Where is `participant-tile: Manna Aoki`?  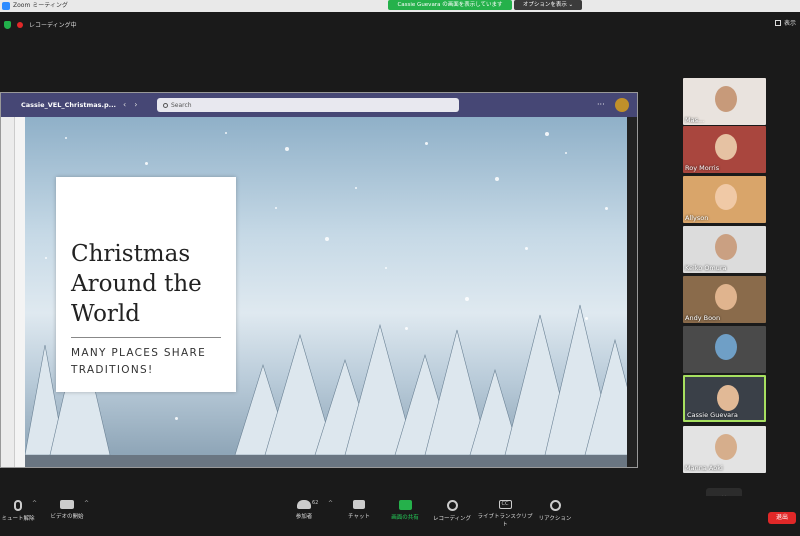
participant-tile: Manna Aoki is located at coordinates (724, 449).